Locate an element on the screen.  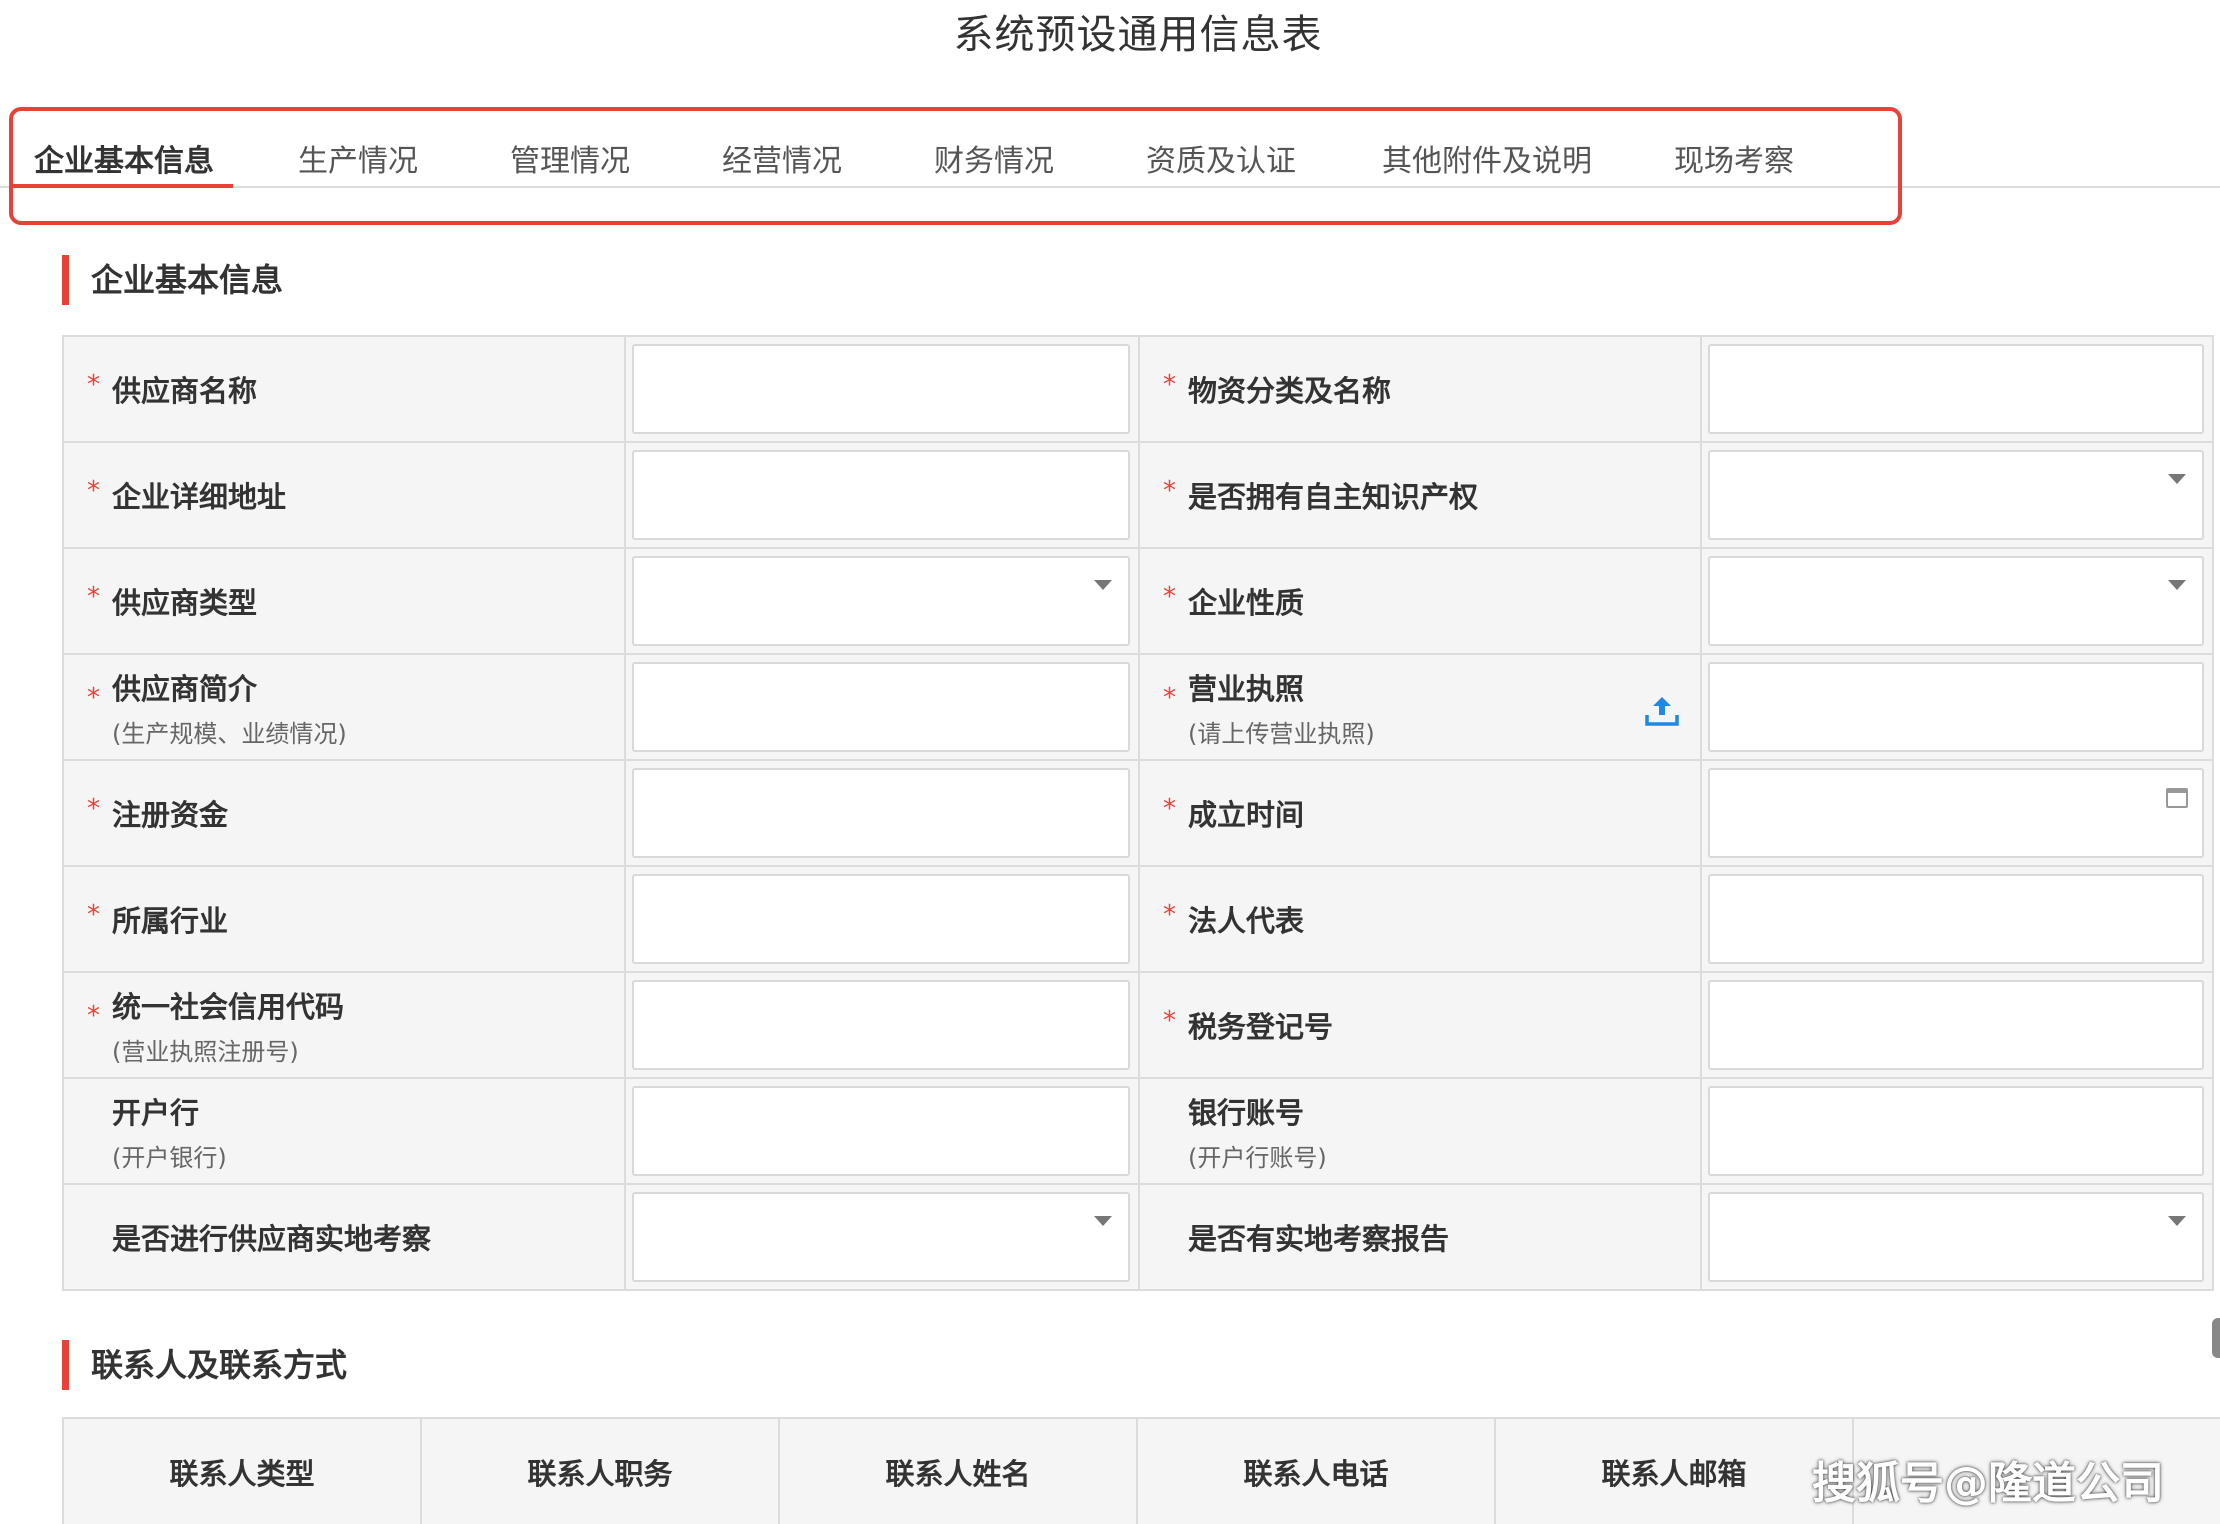
tax-registration-field is located at coordinates (1956, 1025).